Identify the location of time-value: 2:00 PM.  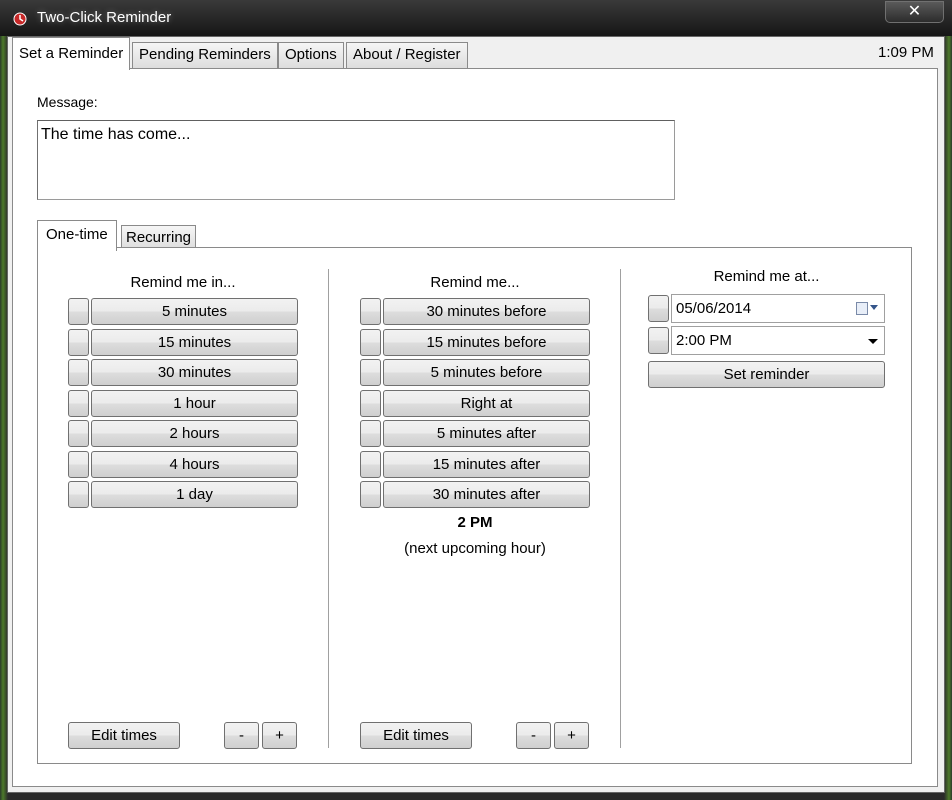
(704, 340).